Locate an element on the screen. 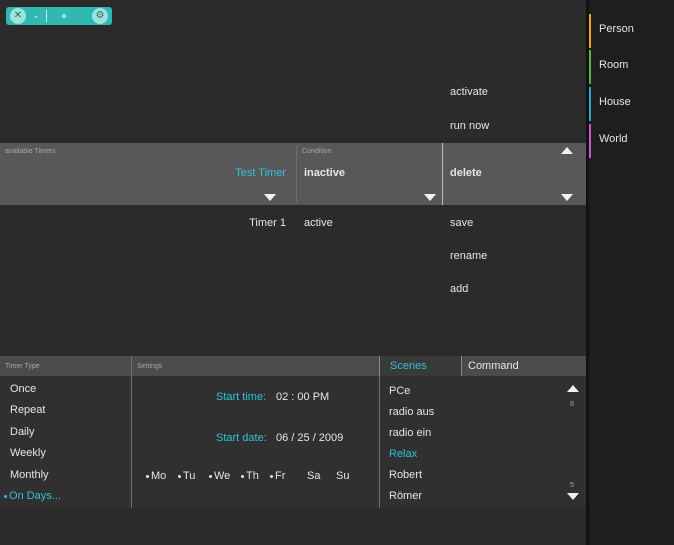  rail-item-person: Person is located at coordinates (631, 31).